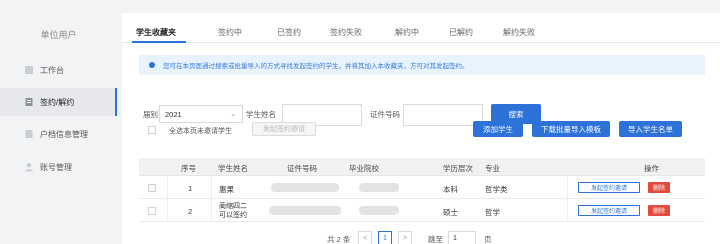 This screenshot has width=720, height=244. I want to click on sidebar-item-archive: 户档信息管理, so click(58, 134).